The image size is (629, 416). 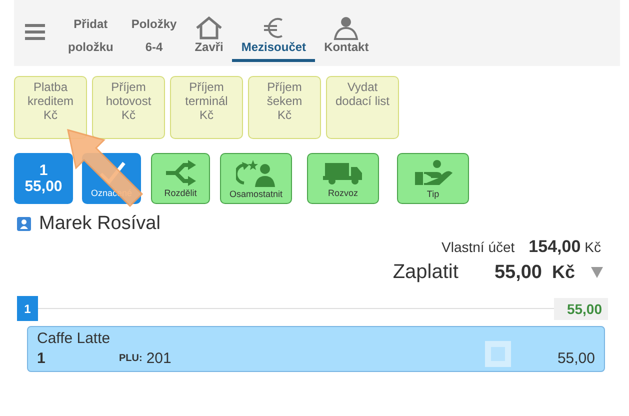 I want to click on item-checkbox, so click(x=498, y=353).